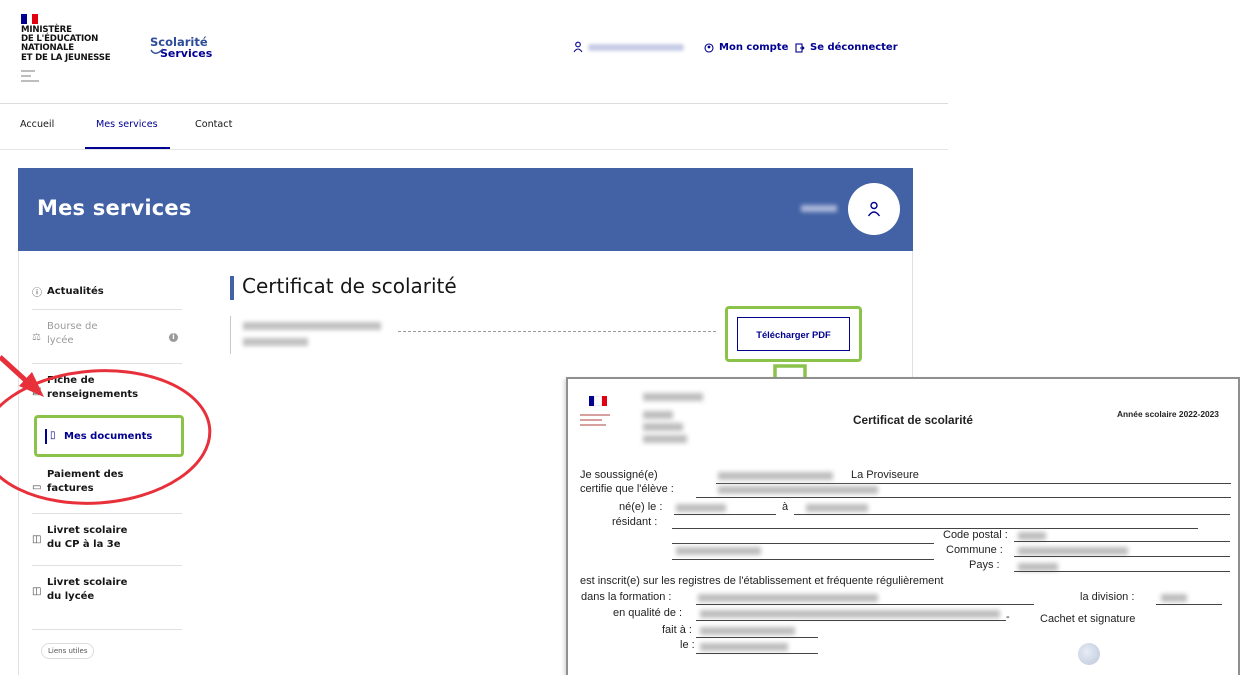 This screenshot has height=675, width=1240. What do you see at coordinates (31, 77) in the screenshot?
I see `republic-motto` at bounding box center [31, 77].